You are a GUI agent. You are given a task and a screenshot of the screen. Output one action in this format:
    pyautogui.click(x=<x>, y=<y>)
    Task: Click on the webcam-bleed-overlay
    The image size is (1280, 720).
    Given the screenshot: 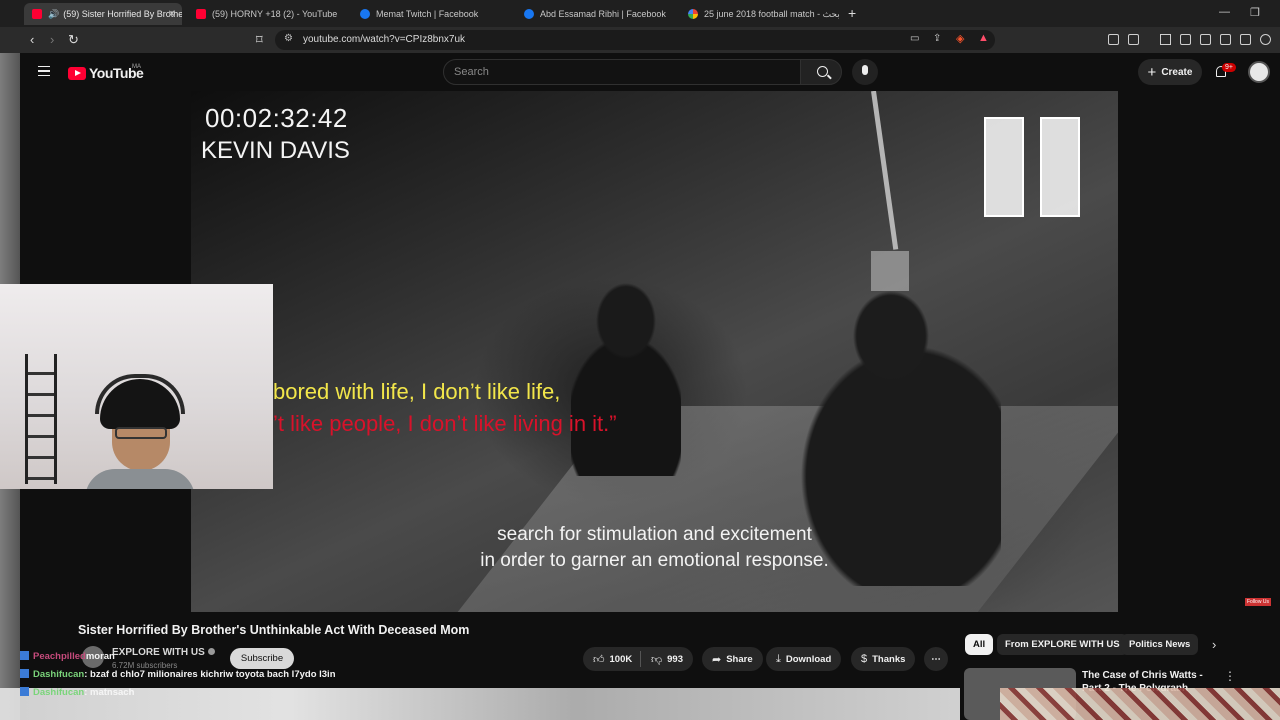 What is the action you would take?
    pyautogui.click(x=480, y=704)
    